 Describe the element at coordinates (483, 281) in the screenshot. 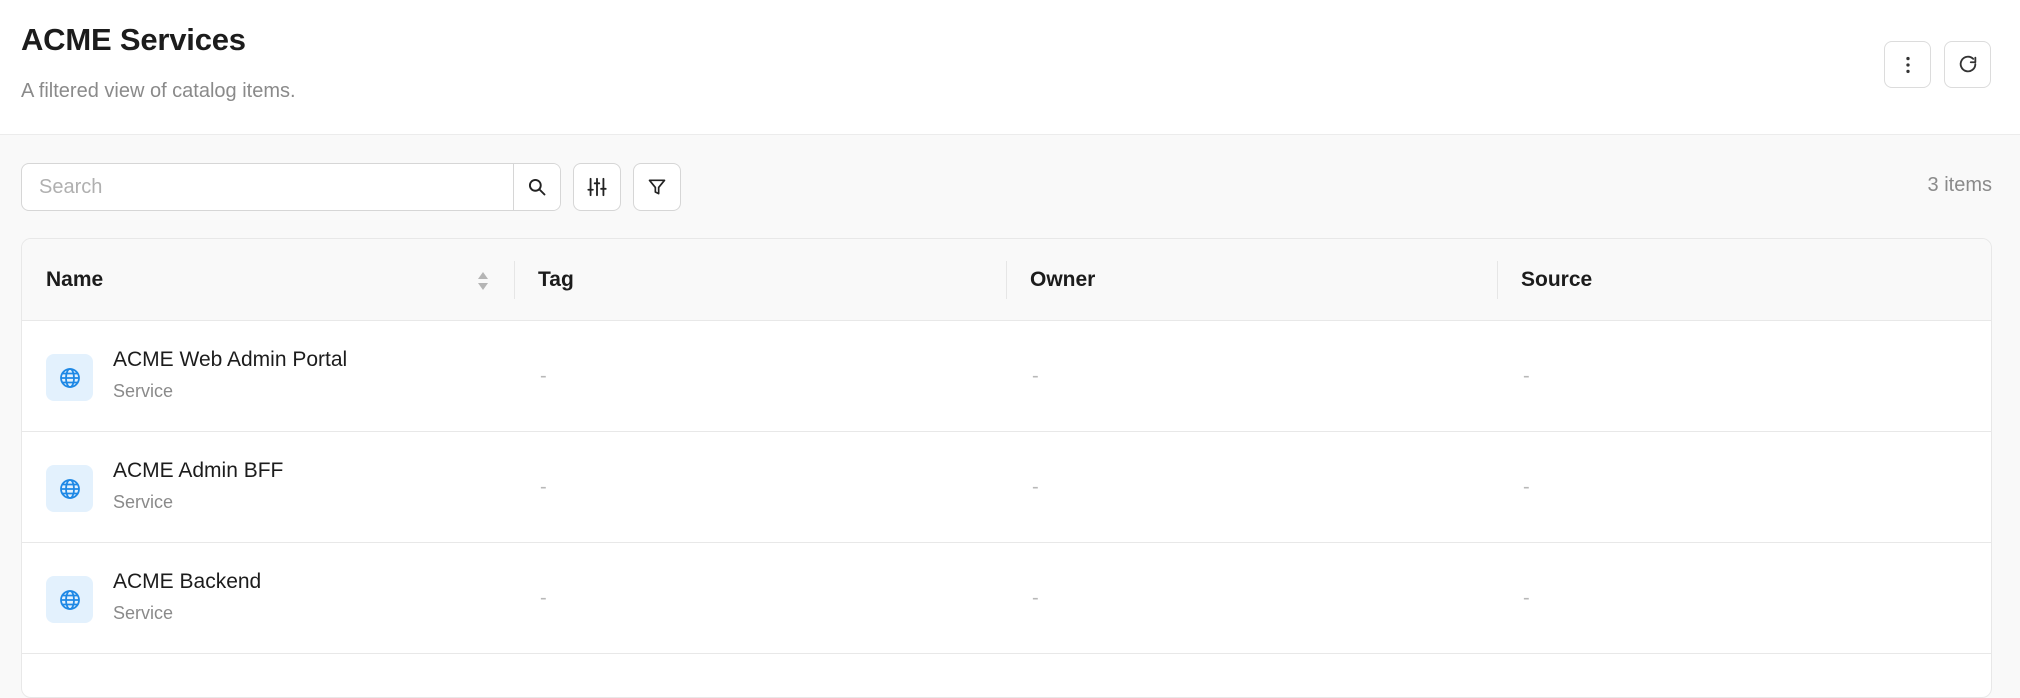

I see `sort-icon` at that location.